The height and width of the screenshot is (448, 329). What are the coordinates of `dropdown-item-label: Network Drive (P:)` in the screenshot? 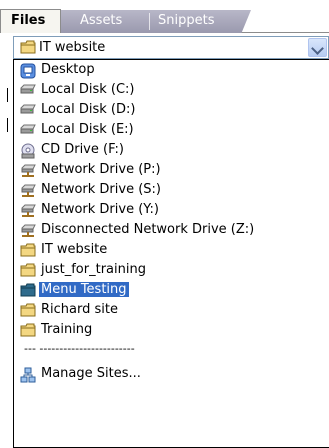 It's located at (101, 169).